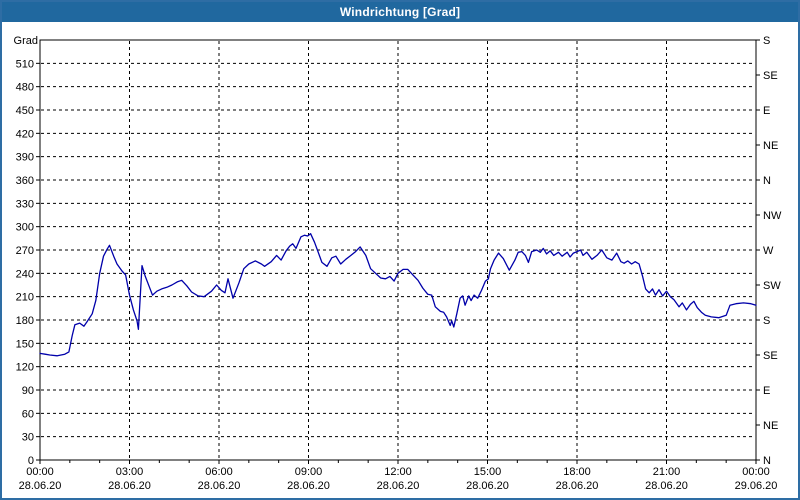  Describe the element at coordinates (28, 438) in the screenshot. I see `y-tick-label: 30` at that location.